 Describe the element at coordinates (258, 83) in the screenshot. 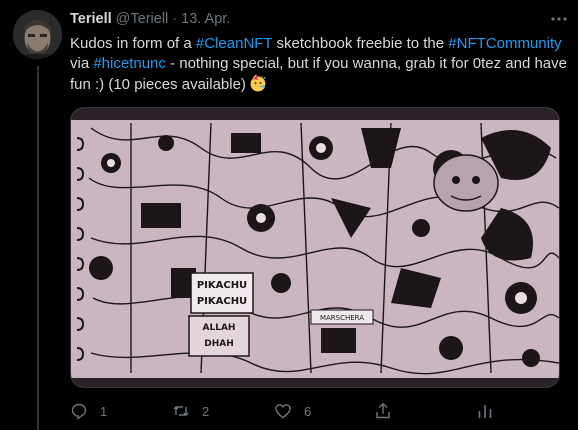

I see `party-face-emoji` at that location.